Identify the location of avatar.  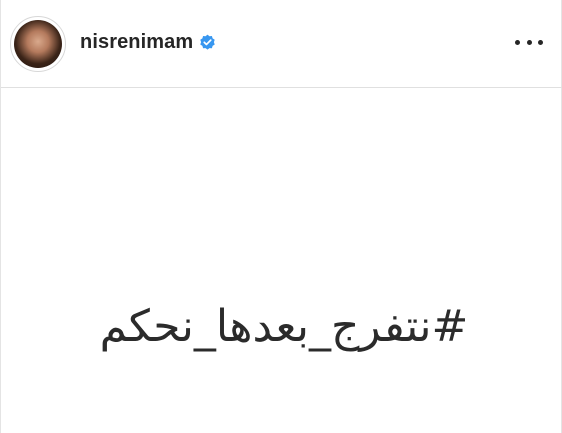
(38, 44).